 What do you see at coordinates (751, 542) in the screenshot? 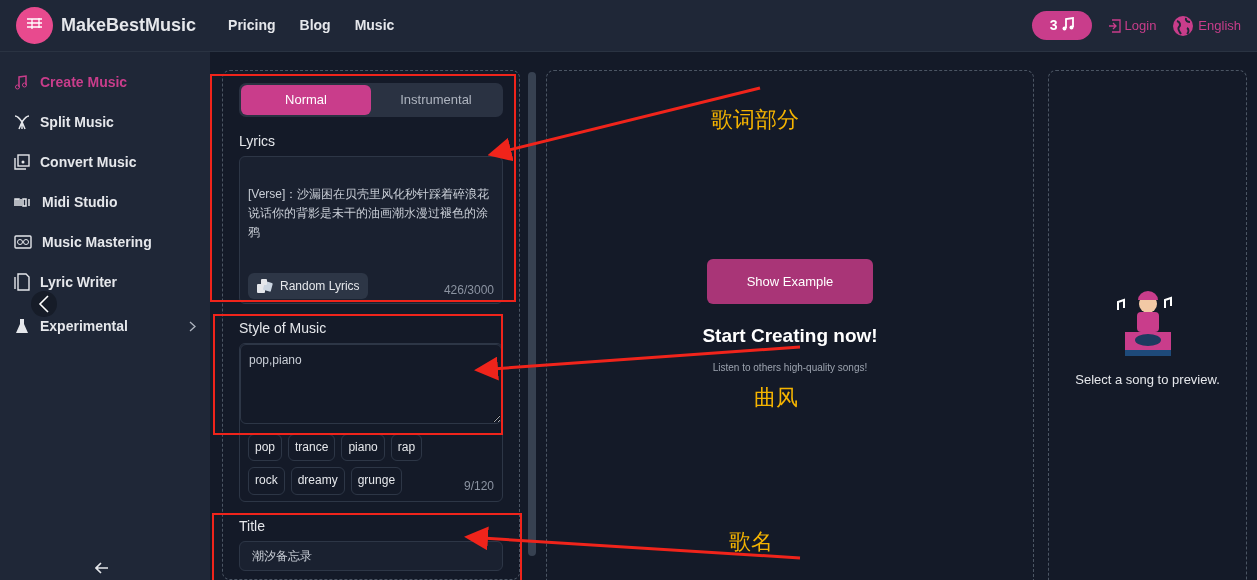
I see `annotation-label: 歌名` at bounding box center [751, 542].